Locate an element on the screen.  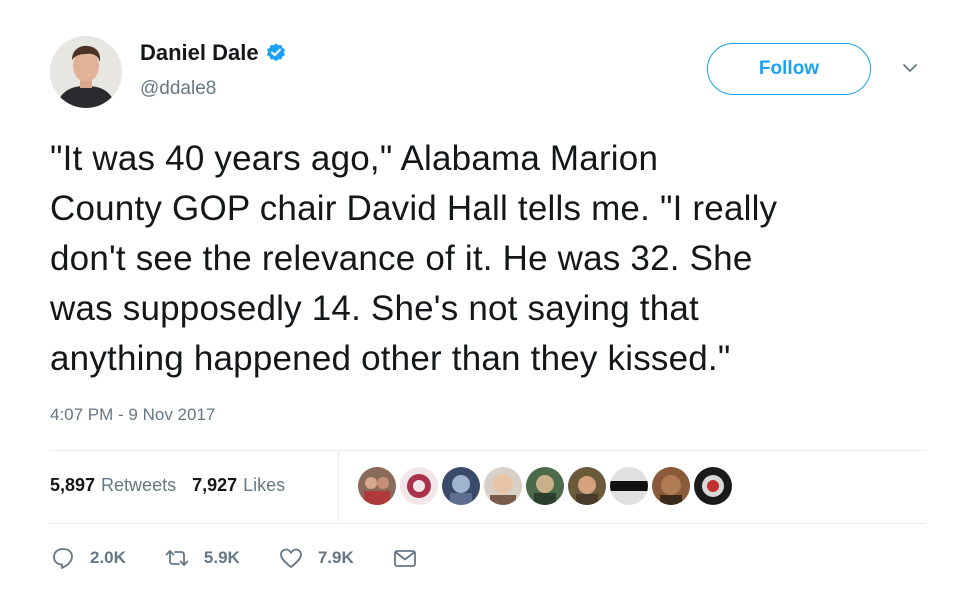
author-name-text: Daniel Dale is located at coordinates (199, 52).